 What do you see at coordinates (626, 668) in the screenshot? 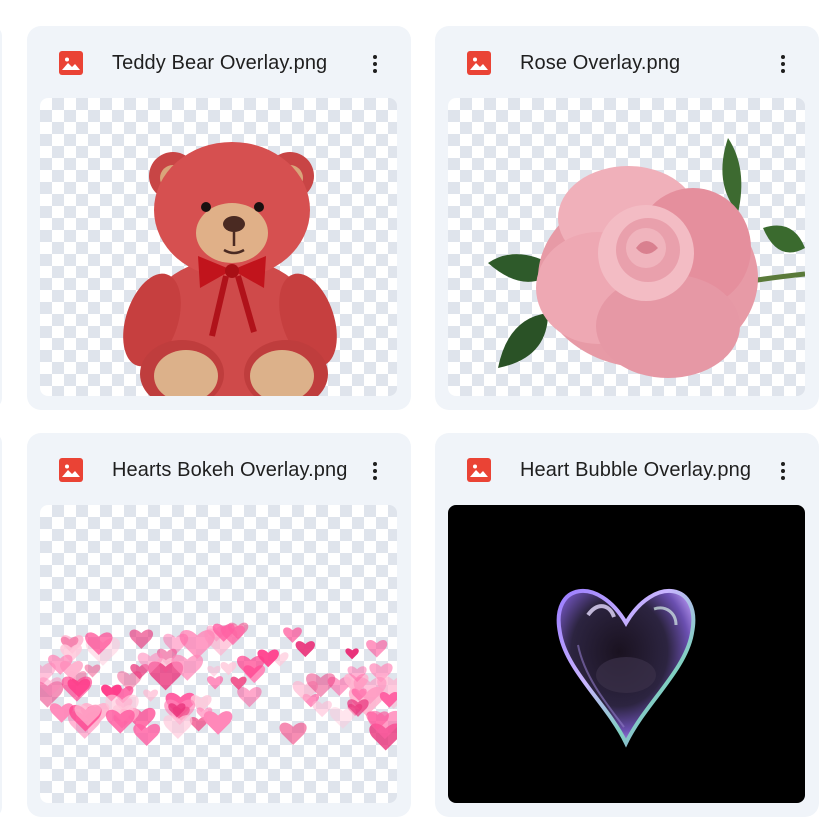
I see `heart-bubble-image` at bounding box center [626, 668].